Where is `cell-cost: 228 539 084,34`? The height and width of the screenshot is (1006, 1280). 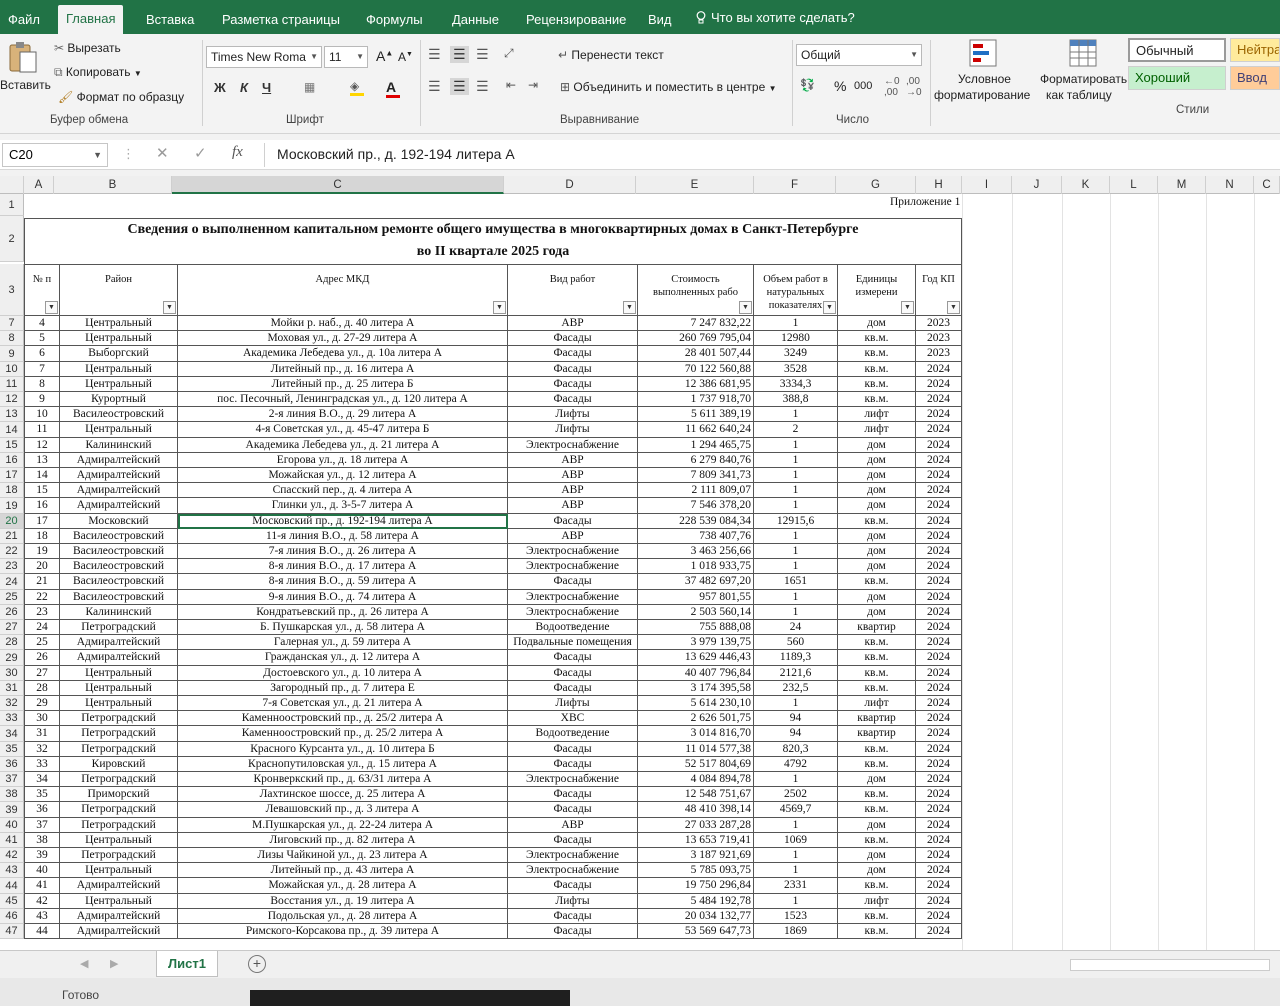 cell-cost: 228 539 084,34 is located at coordinates (696, 521).